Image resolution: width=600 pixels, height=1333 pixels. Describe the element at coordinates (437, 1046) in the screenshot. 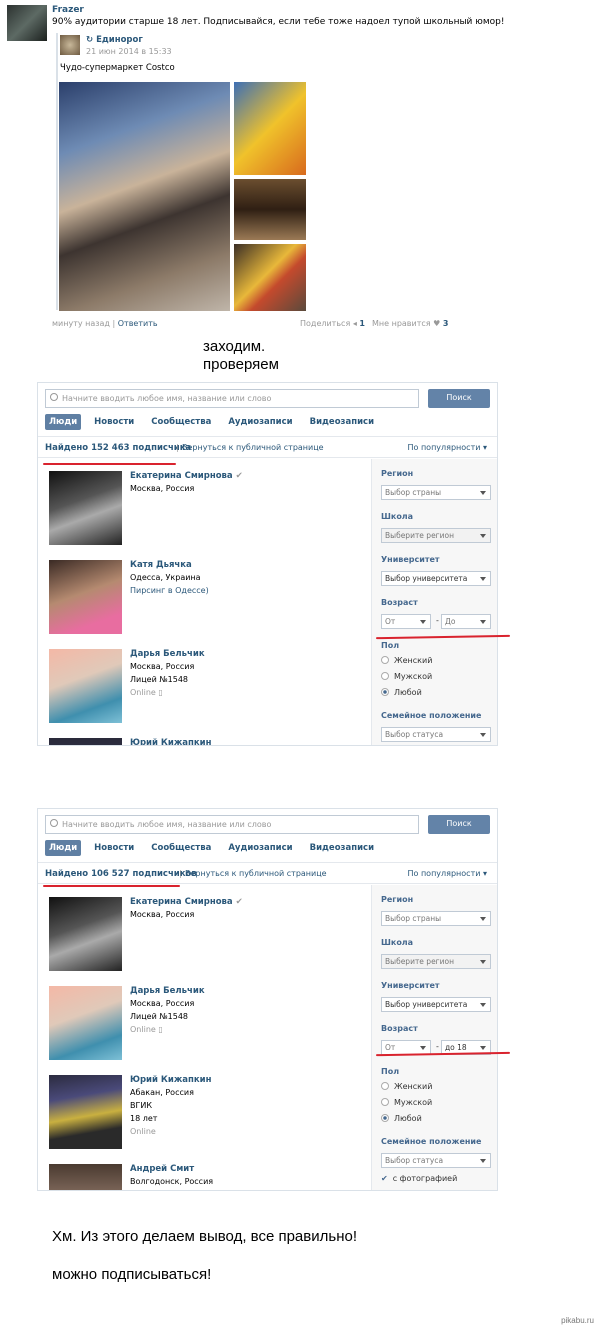

I see `age-dash: -` at that location.